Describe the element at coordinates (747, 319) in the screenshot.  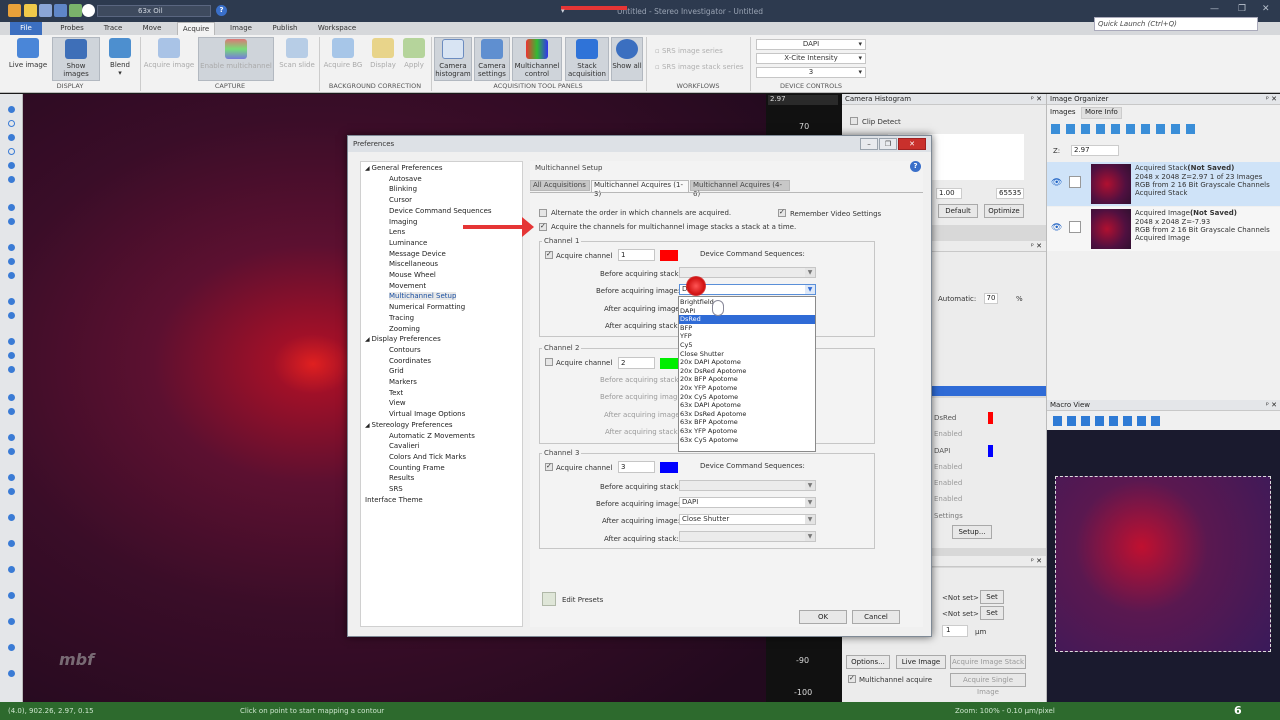
I see `dropdown-option: DsRed` at that location.